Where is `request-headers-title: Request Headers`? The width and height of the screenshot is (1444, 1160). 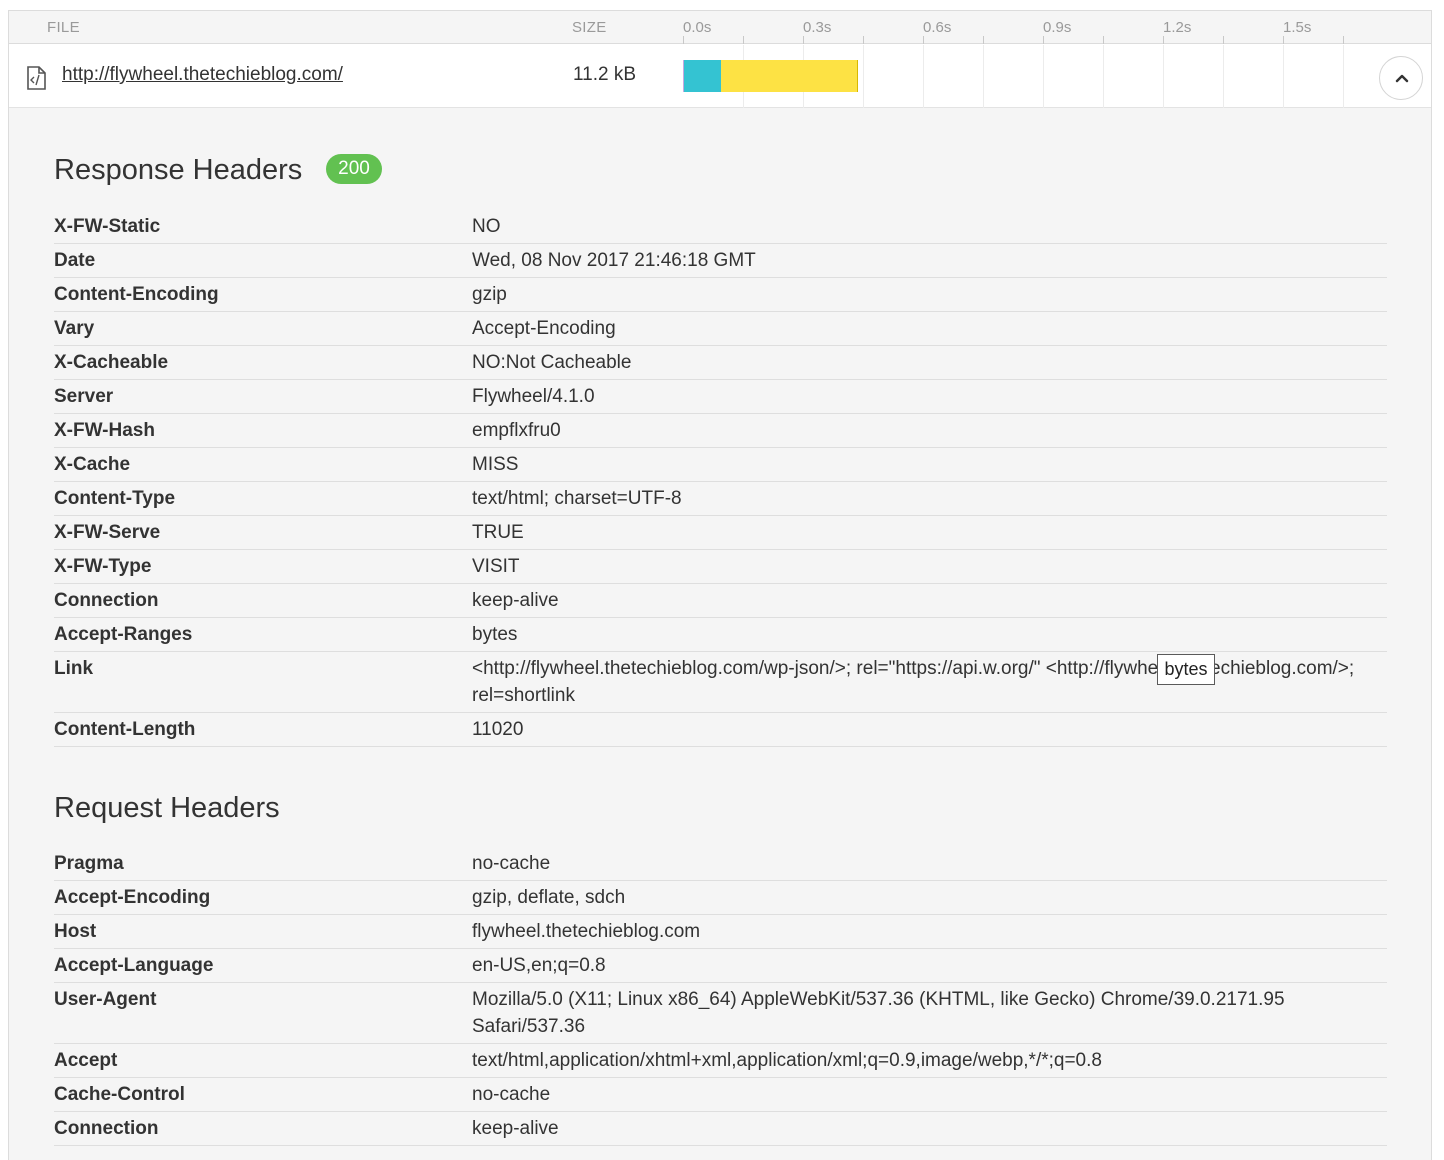 request-headers-title: Request Headers is located at coordinates (167, 808).